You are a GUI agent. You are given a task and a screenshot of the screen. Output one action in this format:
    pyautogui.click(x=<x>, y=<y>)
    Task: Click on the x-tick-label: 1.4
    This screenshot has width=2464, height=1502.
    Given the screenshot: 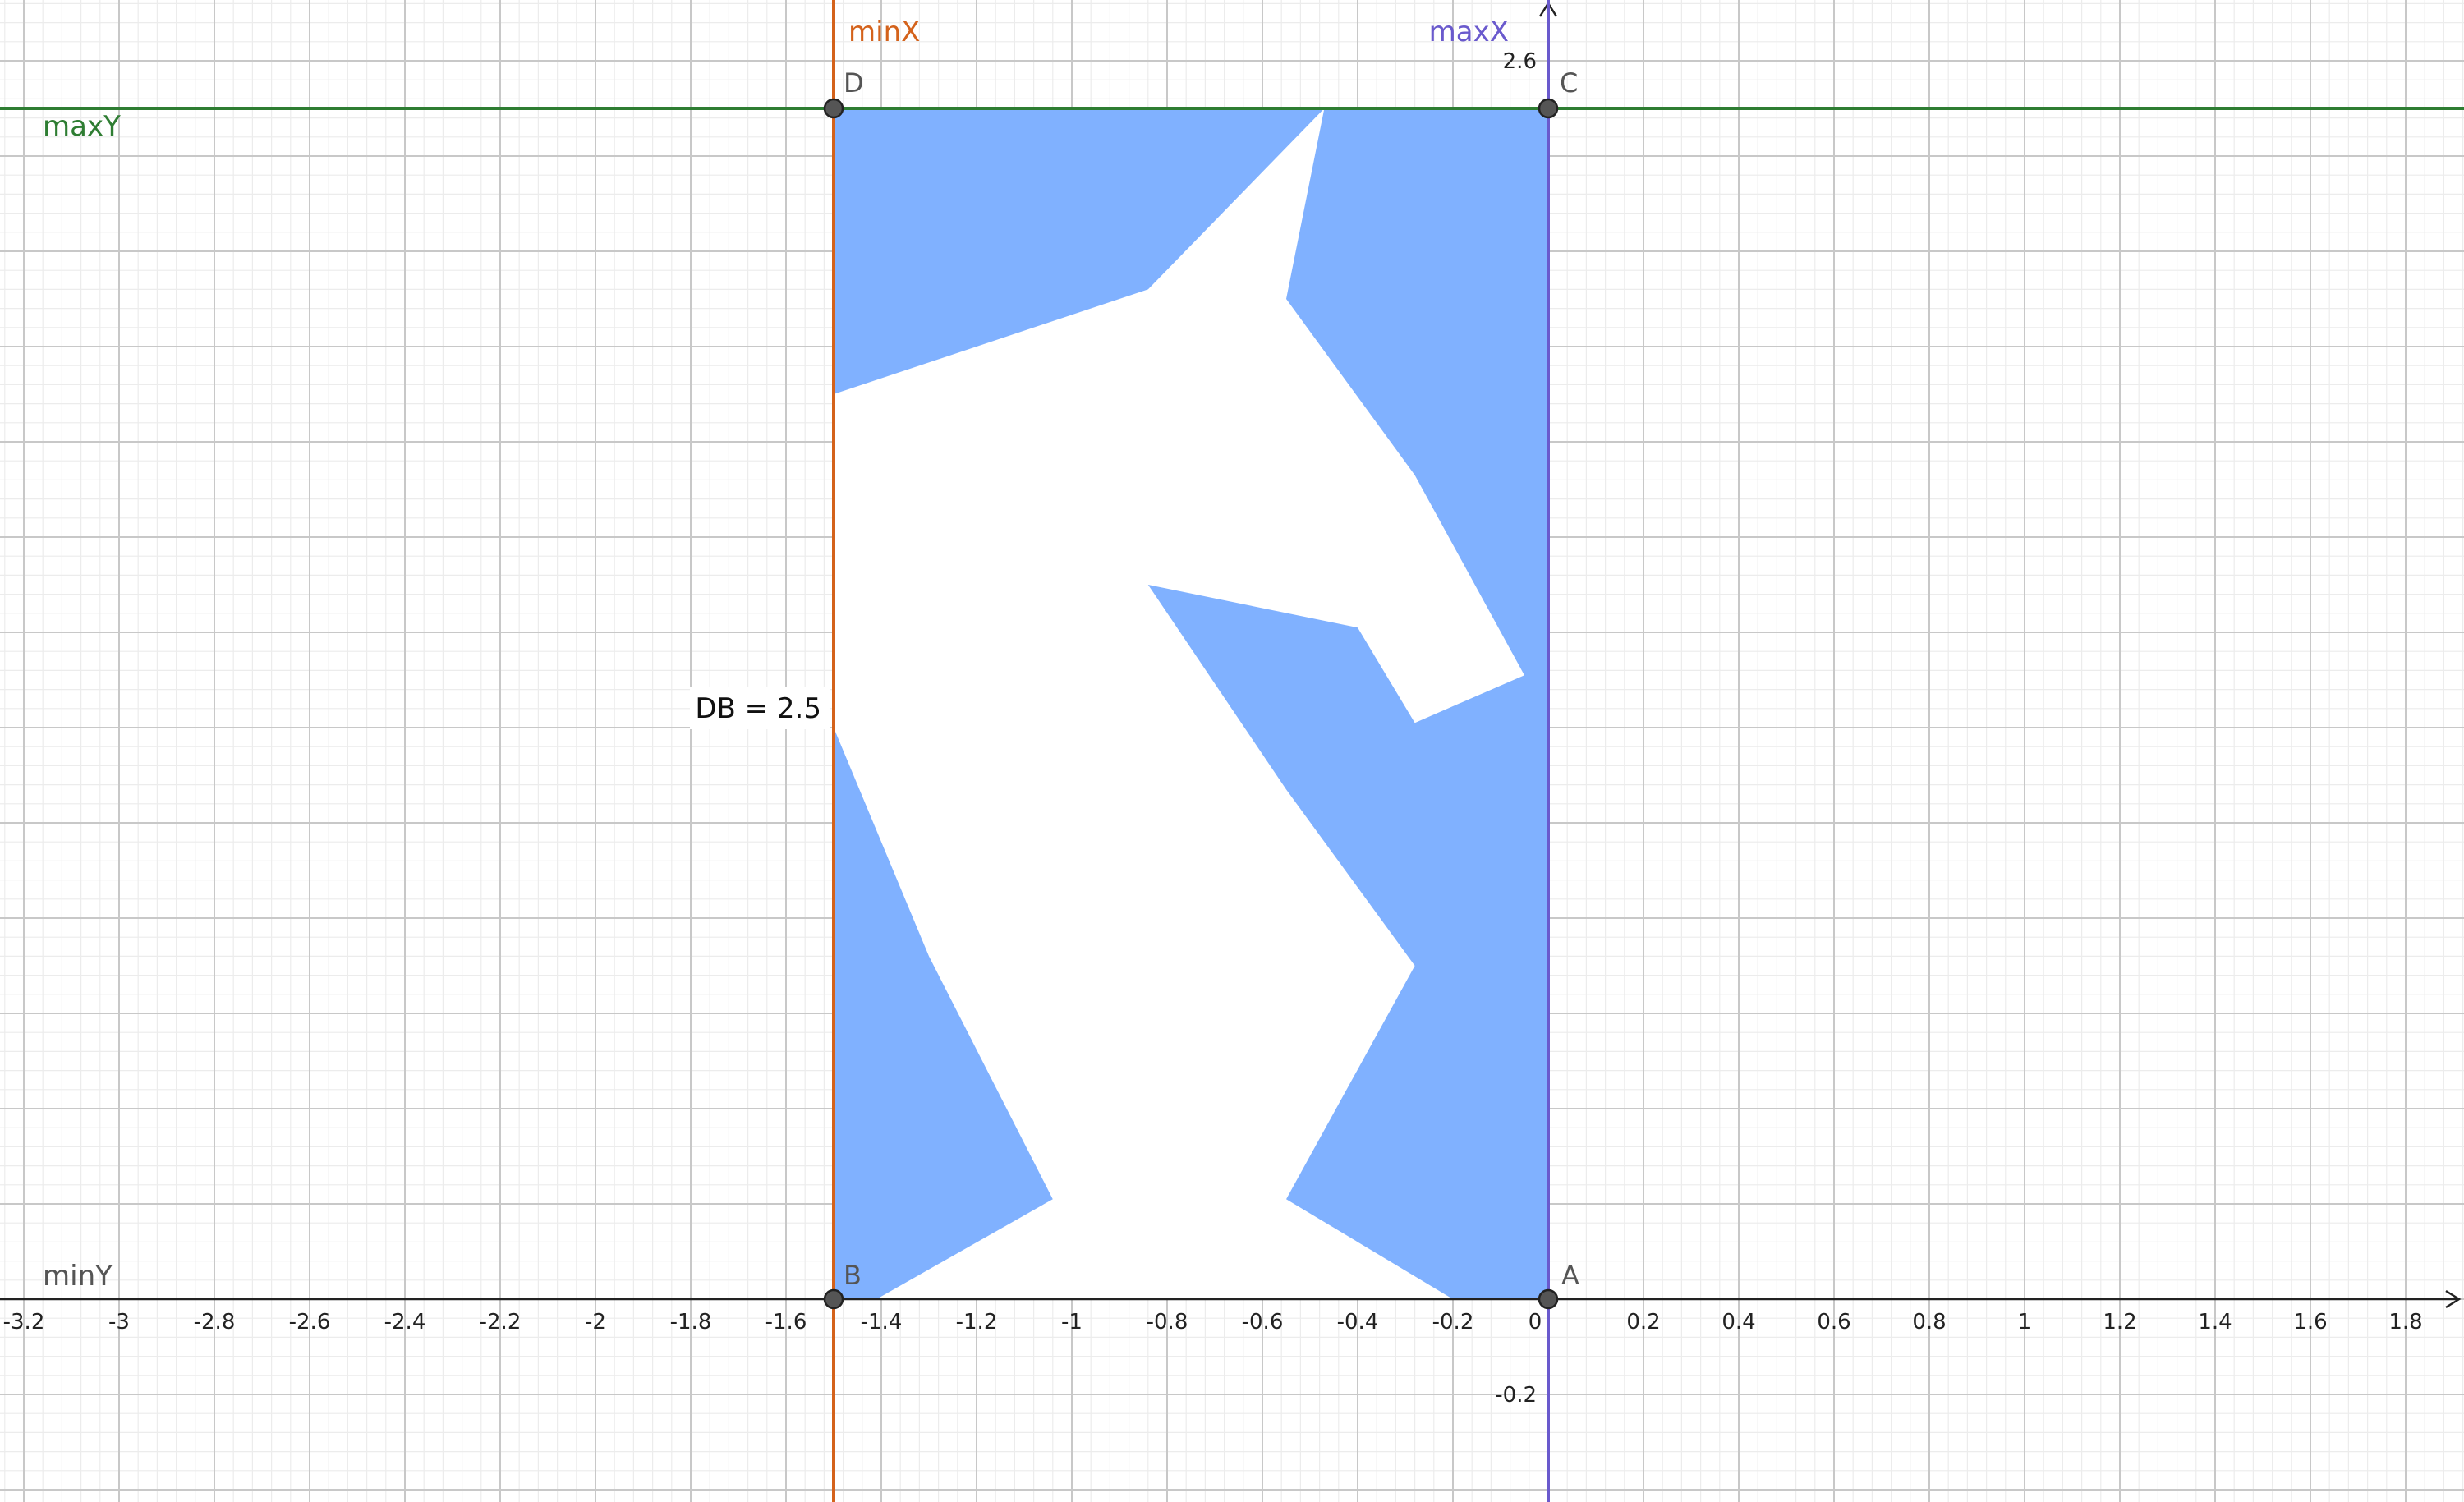 What is the action you would take?
    pyautogui.click(x=2215, y=1322)
    